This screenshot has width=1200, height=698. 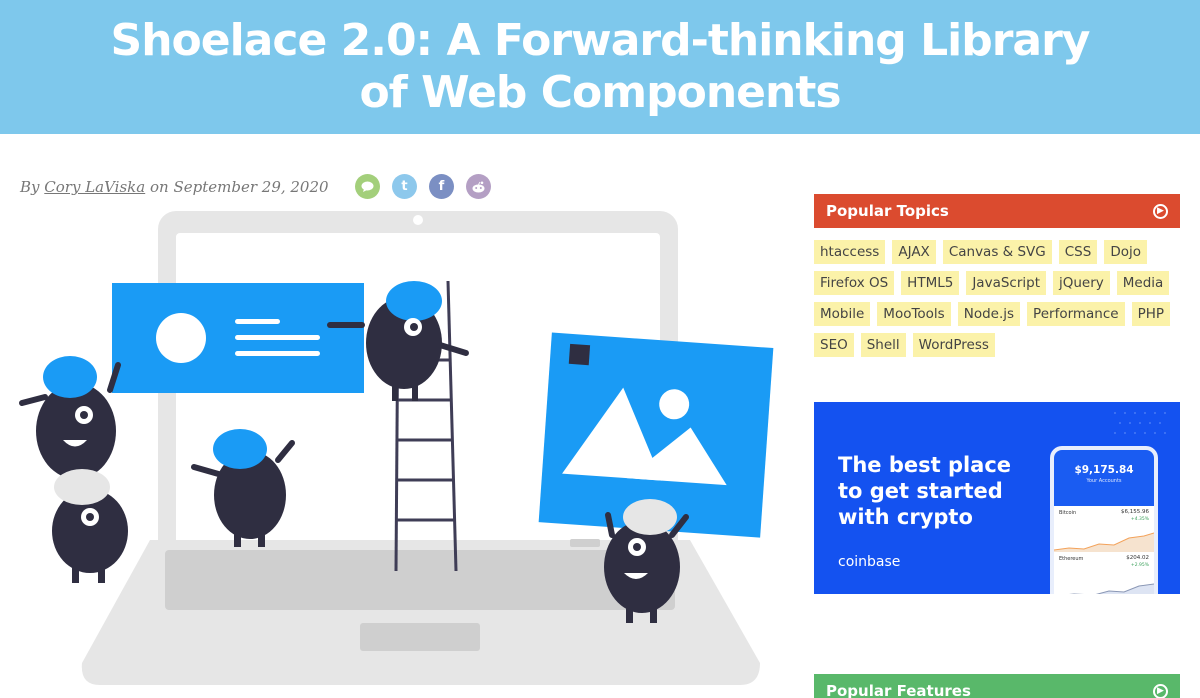 What do you see at coordinates (420, 637) in the screenshot?
I see `laptop-trackpad` at bounding box center [420, 637].